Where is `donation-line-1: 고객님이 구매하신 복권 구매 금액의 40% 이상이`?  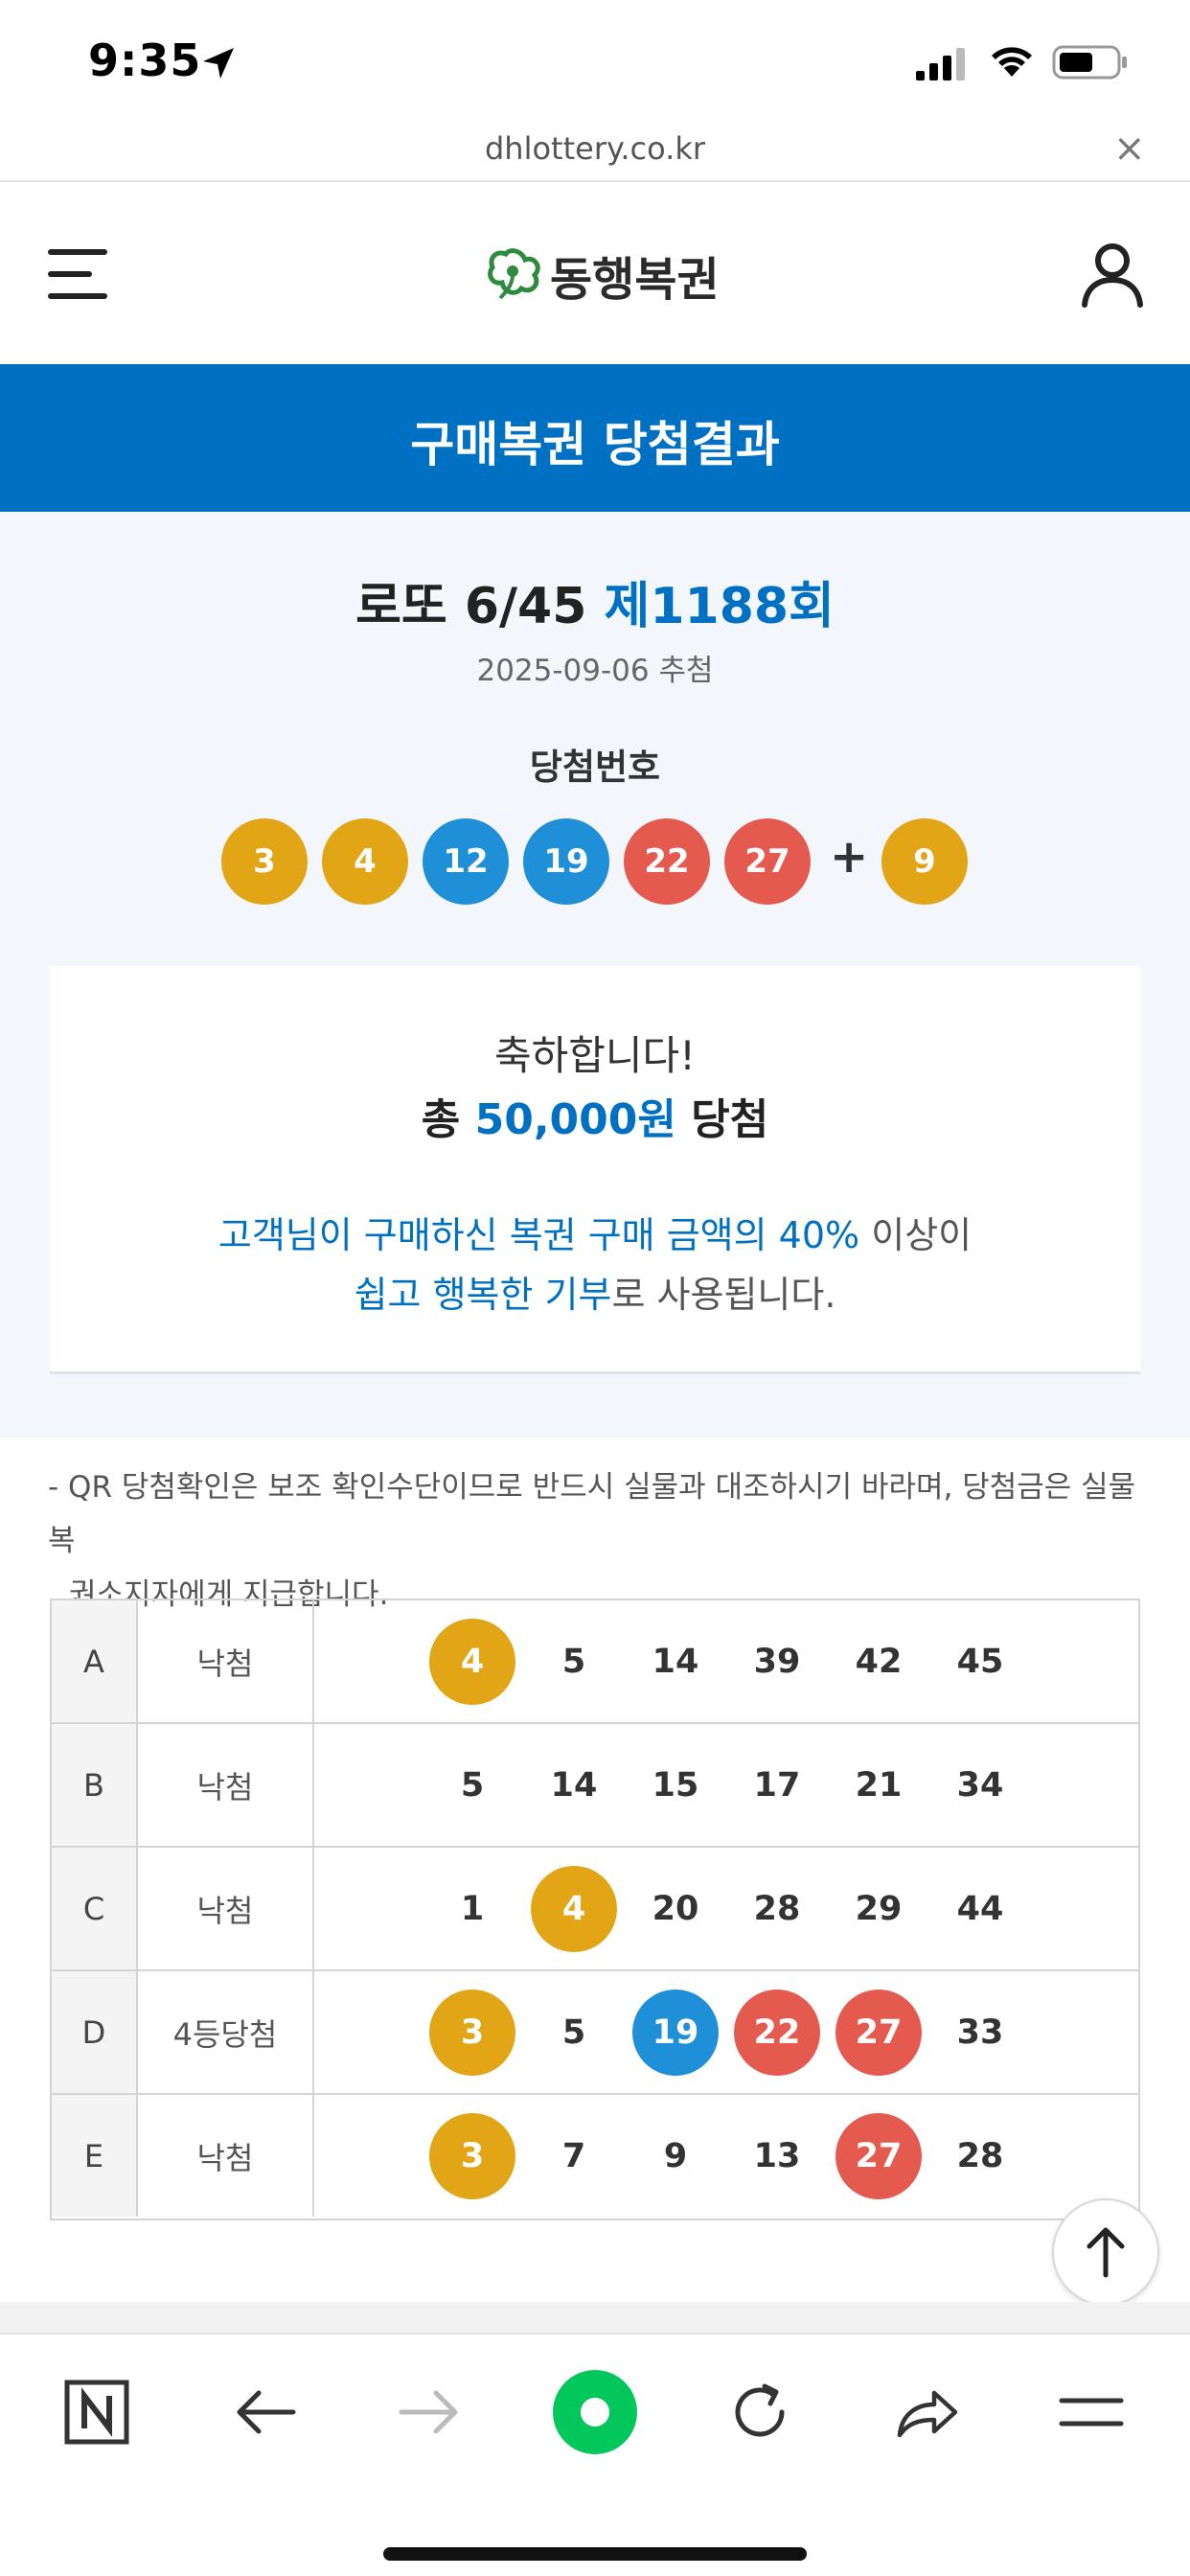 donation-line-1: 고객님이 구매하신 복권 구매 금액의 40% 이상이 is located at coordinates (595, 1232).